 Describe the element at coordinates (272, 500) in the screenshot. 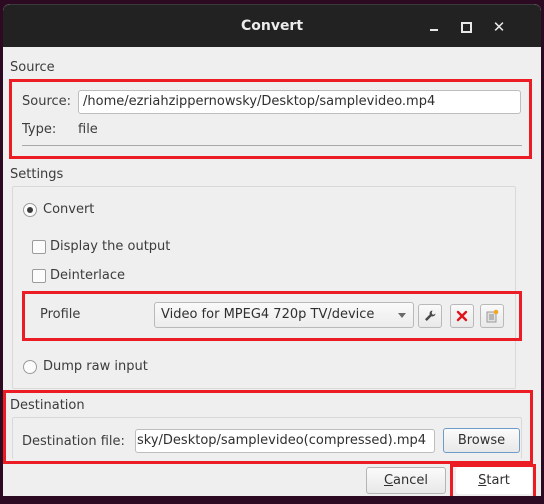

I see `desktop-background` at that location.